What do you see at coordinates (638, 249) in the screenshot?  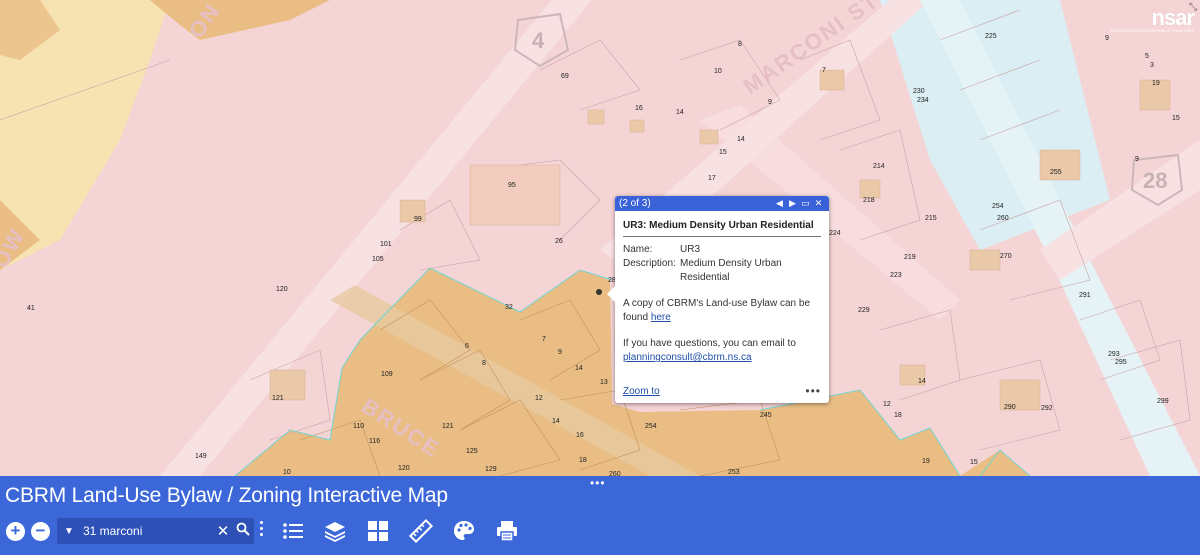 I see `field-key: Name:` at bounding box center [638, 249].